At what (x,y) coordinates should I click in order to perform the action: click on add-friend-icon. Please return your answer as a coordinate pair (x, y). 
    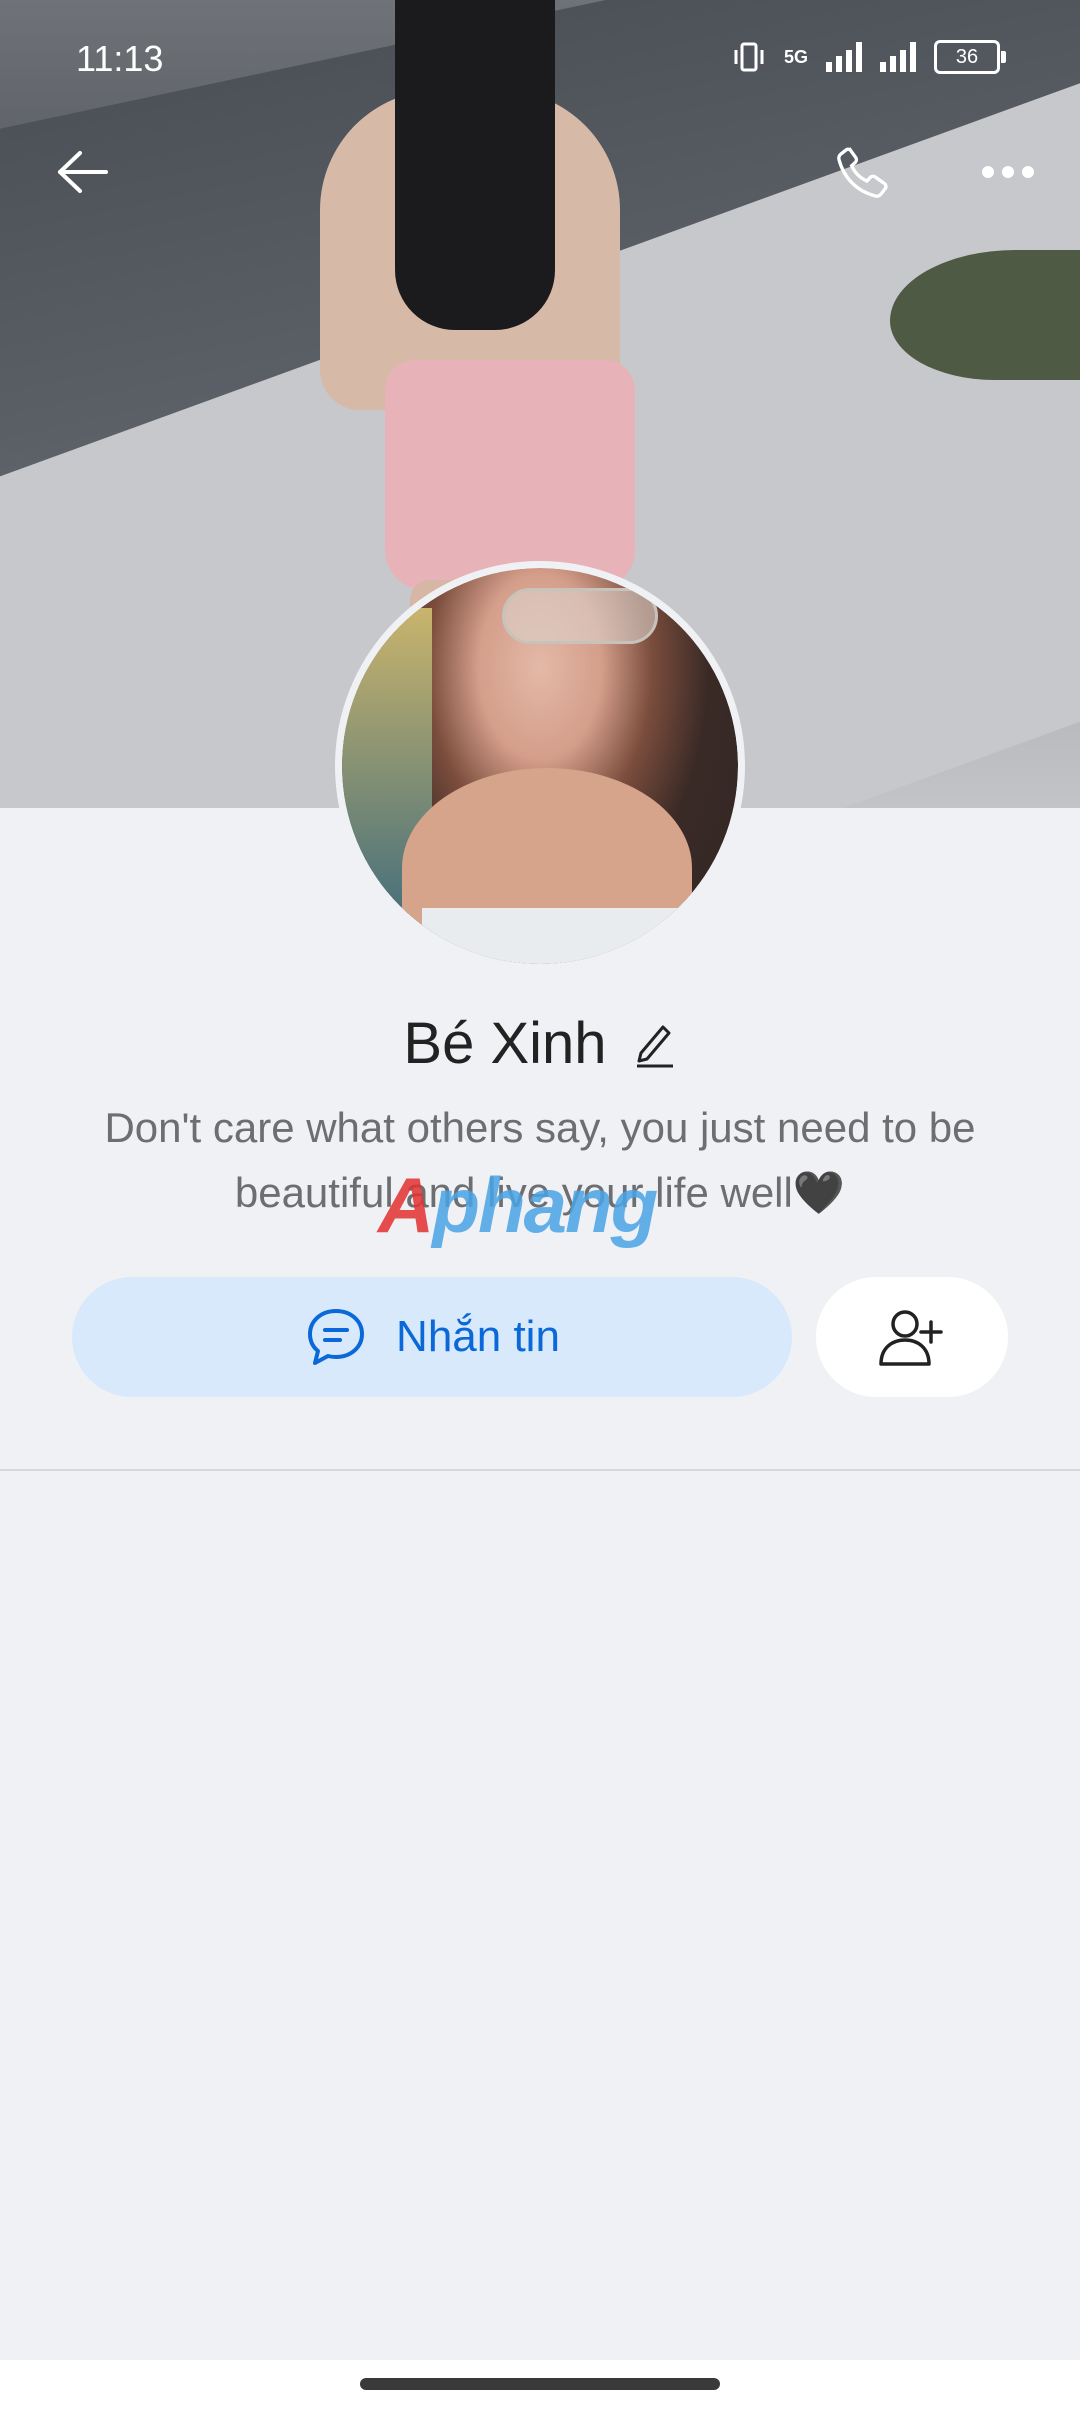
    Looking at the image, I should click on (911, 1338).